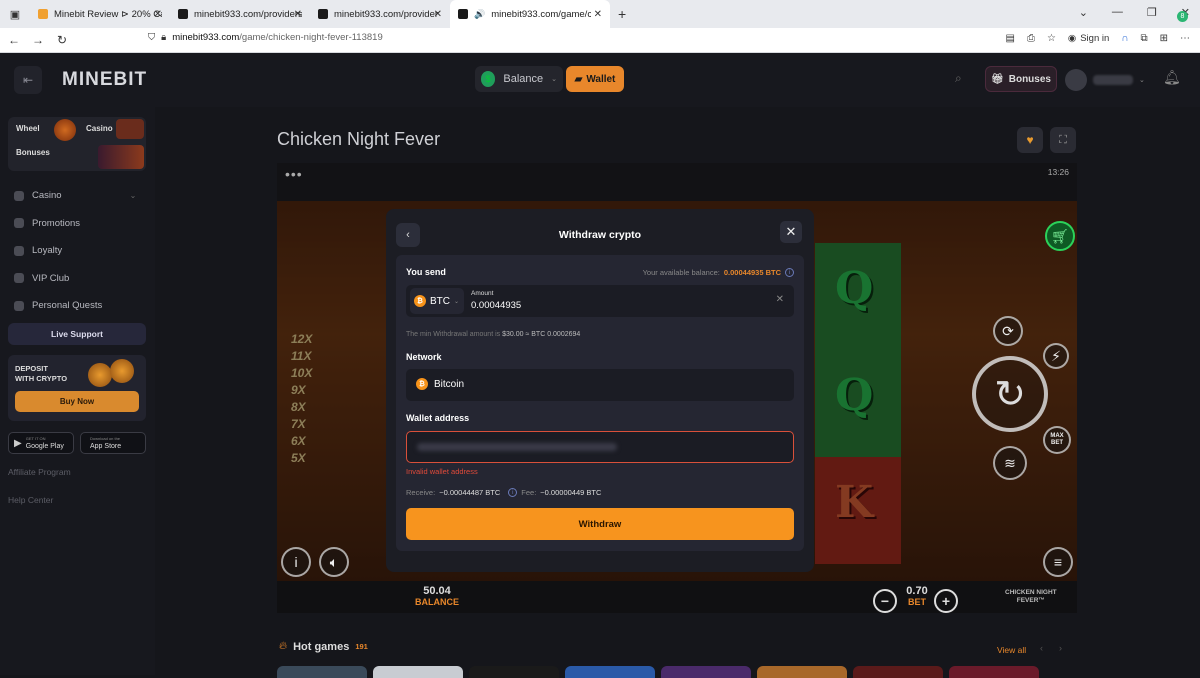 This screenshot has width=1200, height=678. Describe the element at coordinates (334, 562) in the screenshot. I see `sound-icon: 🔈︎` at that location.